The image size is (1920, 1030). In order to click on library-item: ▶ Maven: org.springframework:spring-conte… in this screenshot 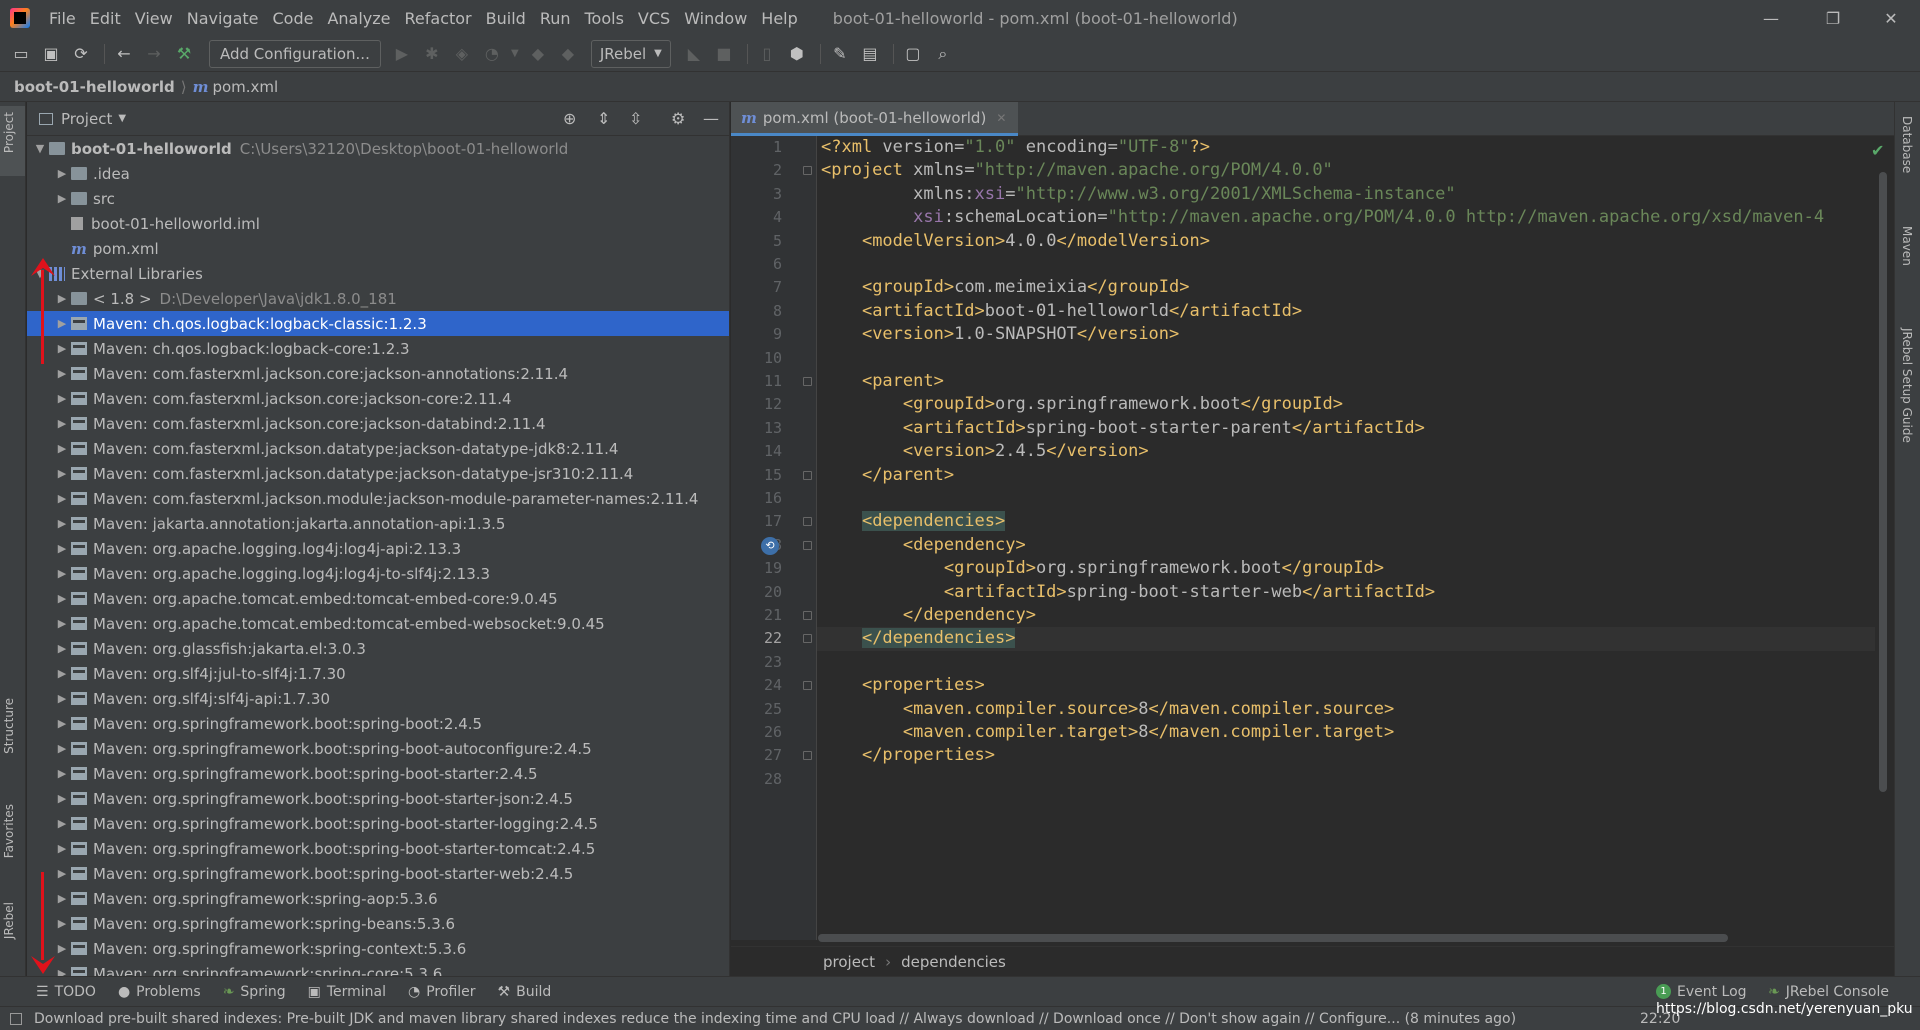, I will do `click(378, 948)`.